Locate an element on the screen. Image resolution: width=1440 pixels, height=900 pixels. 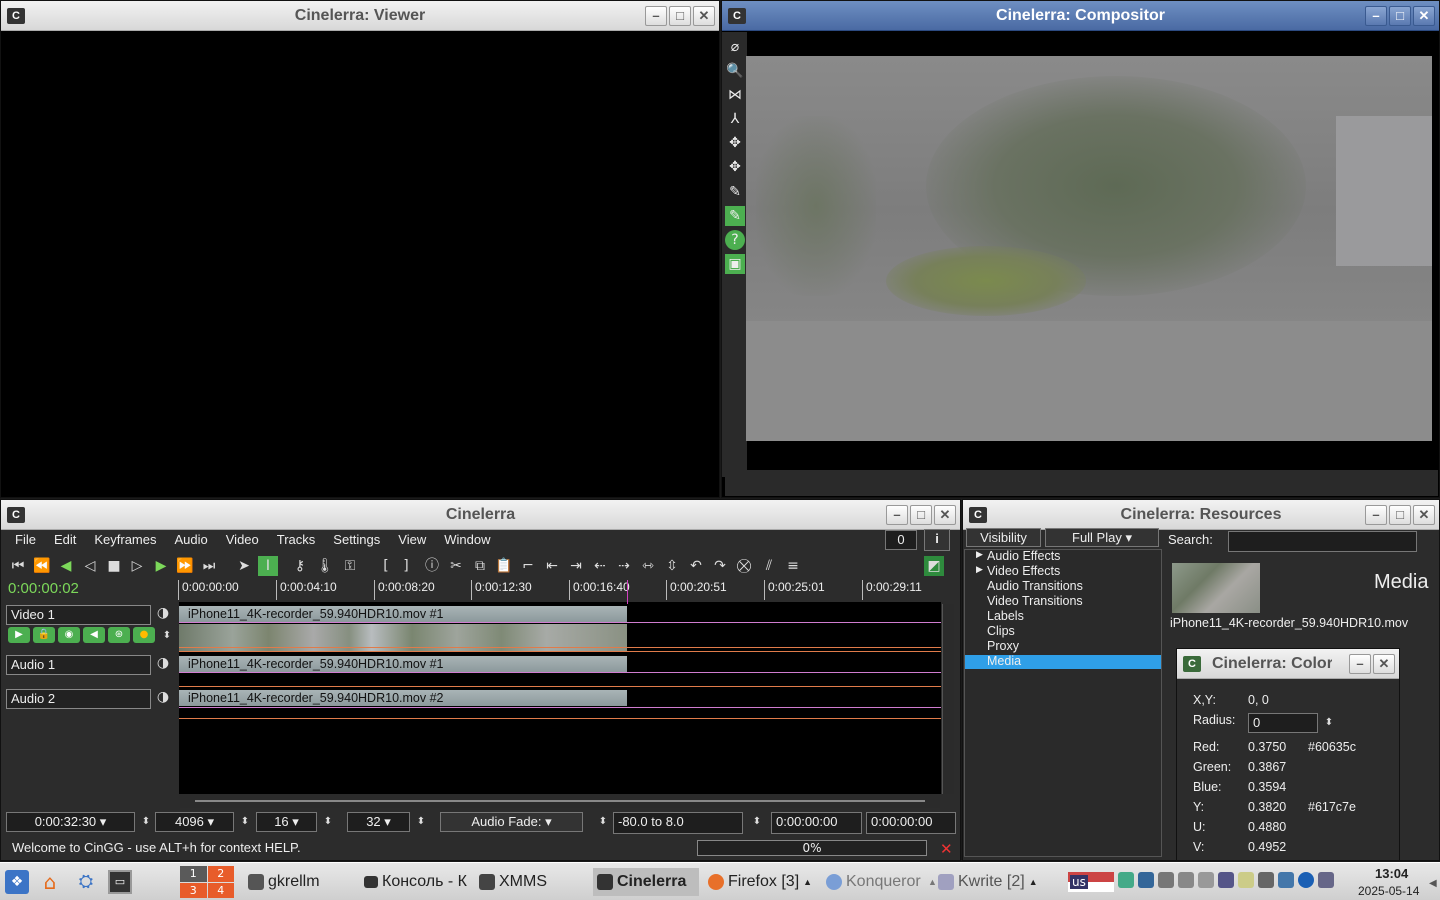
range-spinner-icon: ⬍ is located at coordinates (603, 822).